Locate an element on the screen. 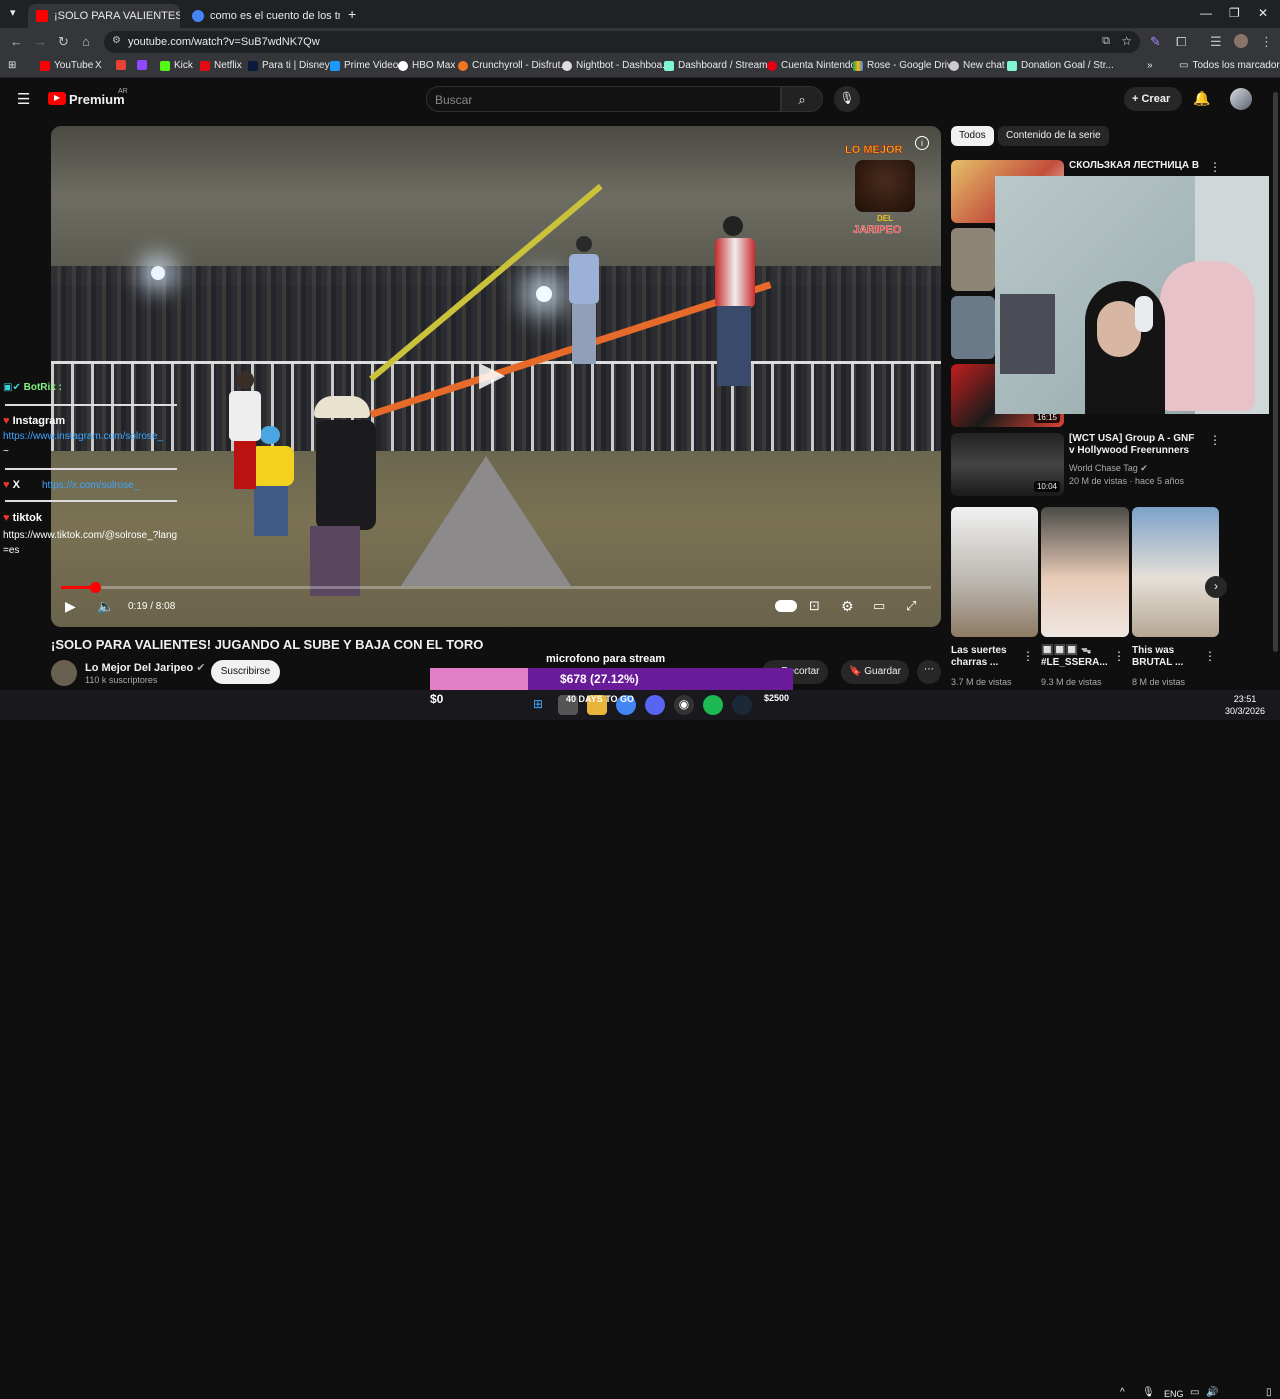  windows-start-icon: ⊞ is located at coordinates (538, 705).